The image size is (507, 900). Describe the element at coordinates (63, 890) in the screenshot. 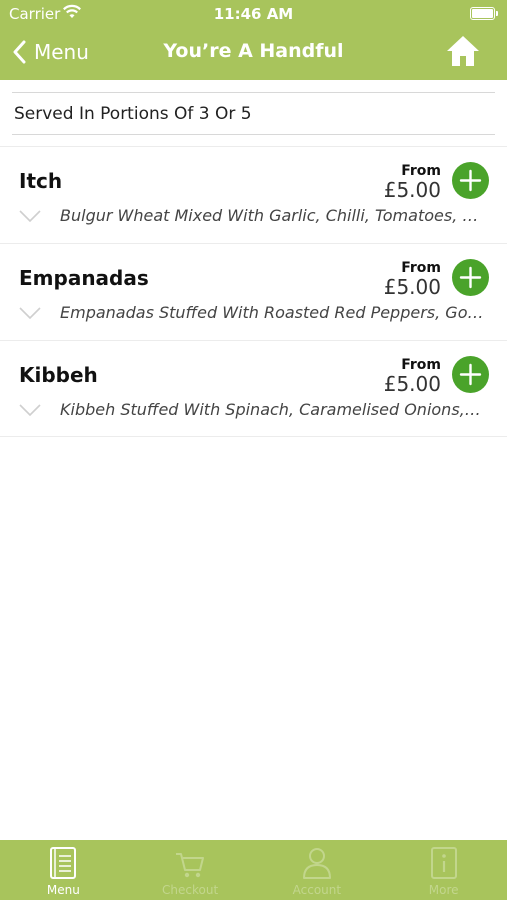

I see `tab-label: Menu` at that location.